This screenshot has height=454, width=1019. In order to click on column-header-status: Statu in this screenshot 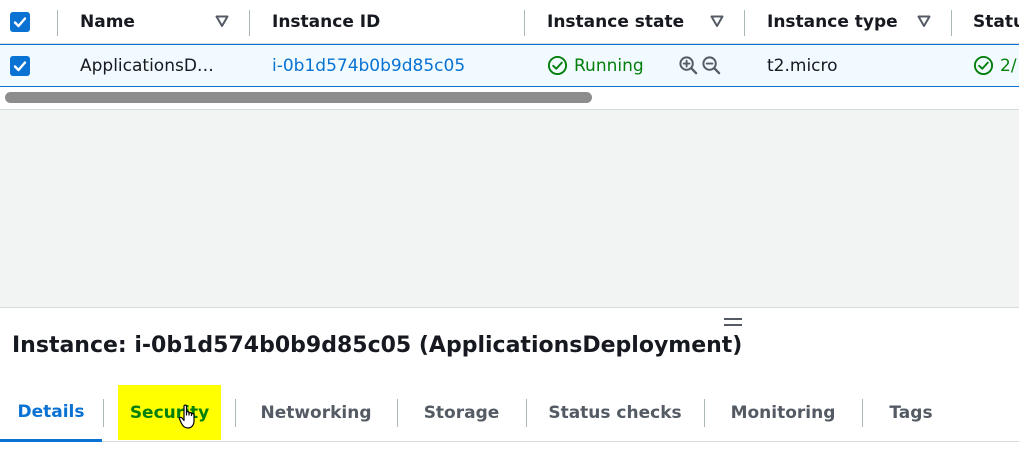, I will do `click(996, 21)`.